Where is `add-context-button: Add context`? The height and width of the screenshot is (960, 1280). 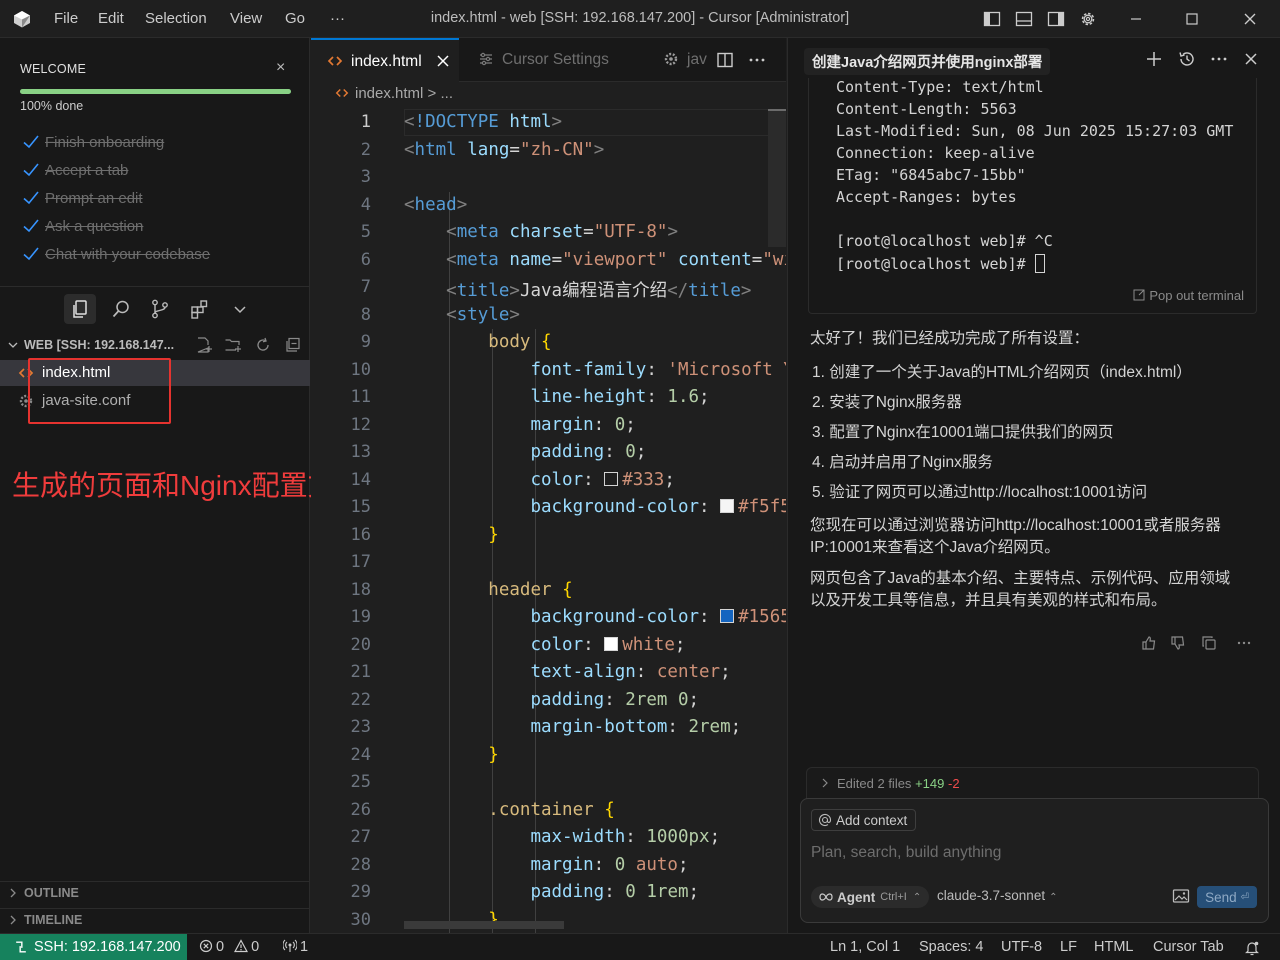
add-context-button: Add context is located at coordinates (864, 820).